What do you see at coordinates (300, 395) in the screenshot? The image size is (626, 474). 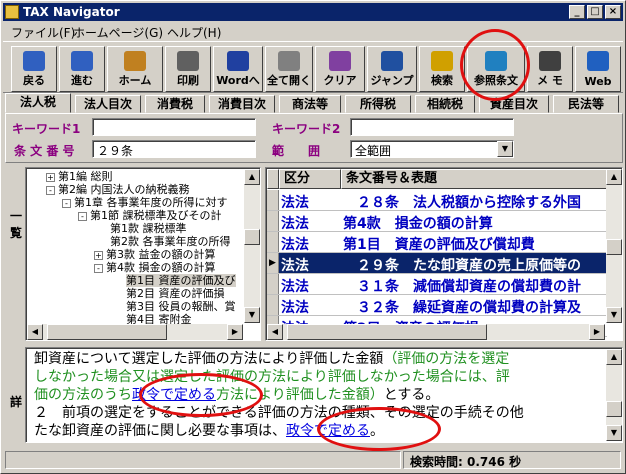 I see `detail-note: 方法により評価した金額）` at bounding box center [300, 395].